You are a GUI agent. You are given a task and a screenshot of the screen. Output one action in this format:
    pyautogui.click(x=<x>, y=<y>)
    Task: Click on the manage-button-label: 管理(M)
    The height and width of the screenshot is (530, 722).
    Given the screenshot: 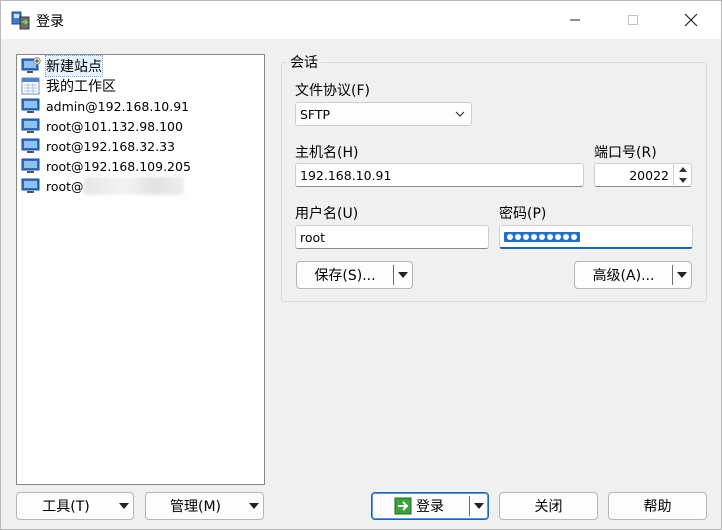 What is the action you would take?
    pyautogui.click(x=195, y=507)
    